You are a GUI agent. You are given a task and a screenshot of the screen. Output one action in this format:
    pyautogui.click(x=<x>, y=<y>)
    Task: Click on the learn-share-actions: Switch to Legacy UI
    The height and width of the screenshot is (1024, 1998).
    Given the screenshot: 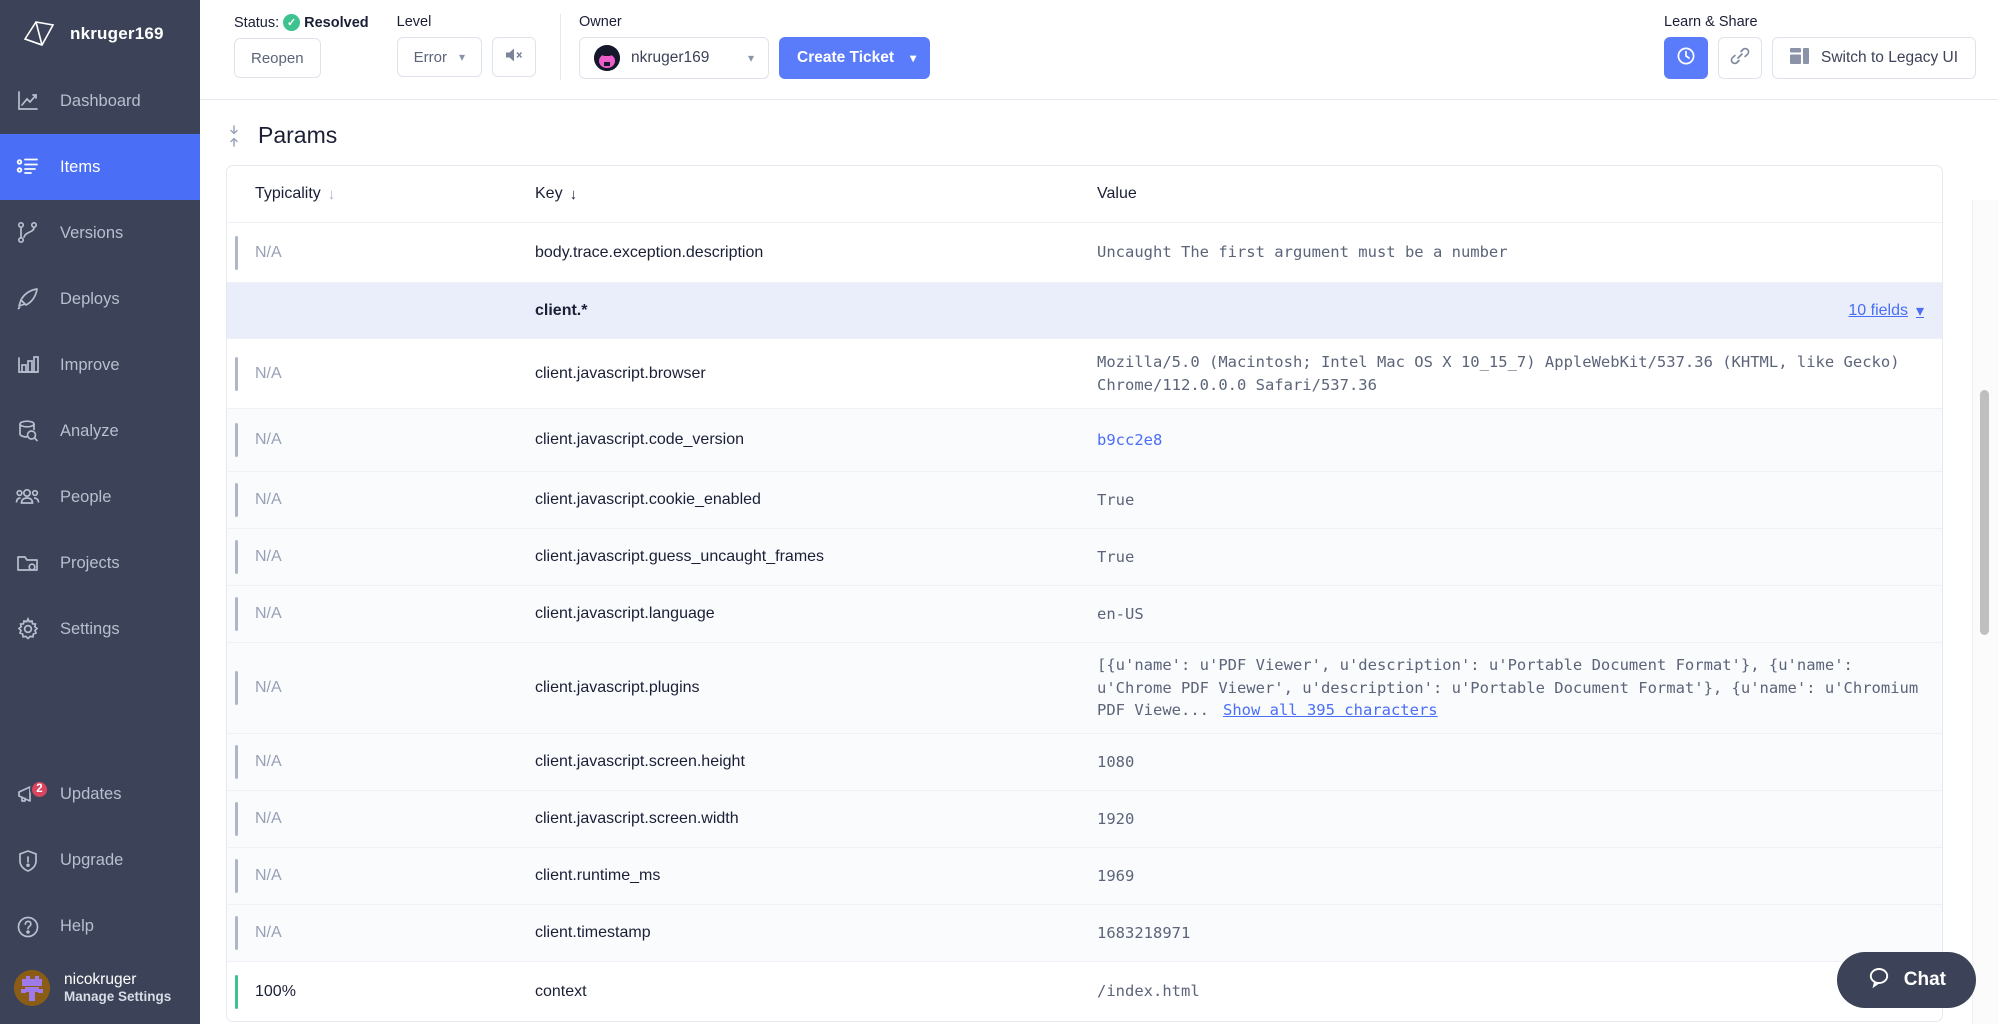 What is the action you would take?
    pyautogui.click(x=1820, y=58)
    